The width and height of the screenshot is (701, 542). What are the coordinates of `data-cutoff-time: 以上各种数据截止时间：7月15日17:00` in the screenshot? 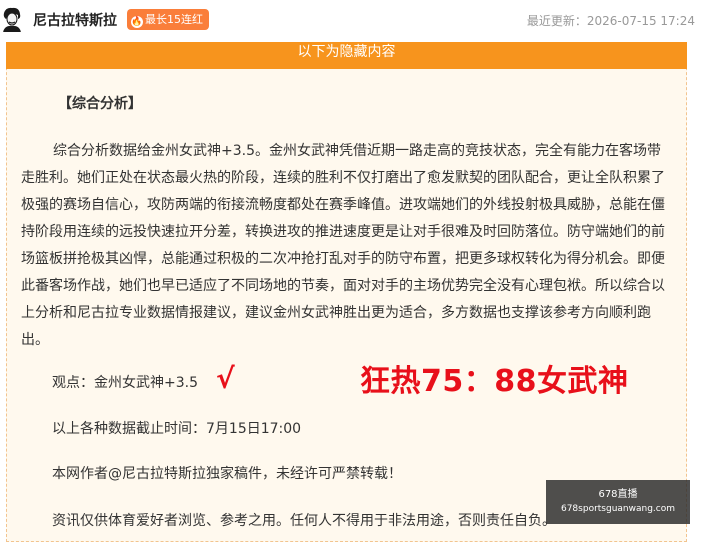 It's located at (177, 429).